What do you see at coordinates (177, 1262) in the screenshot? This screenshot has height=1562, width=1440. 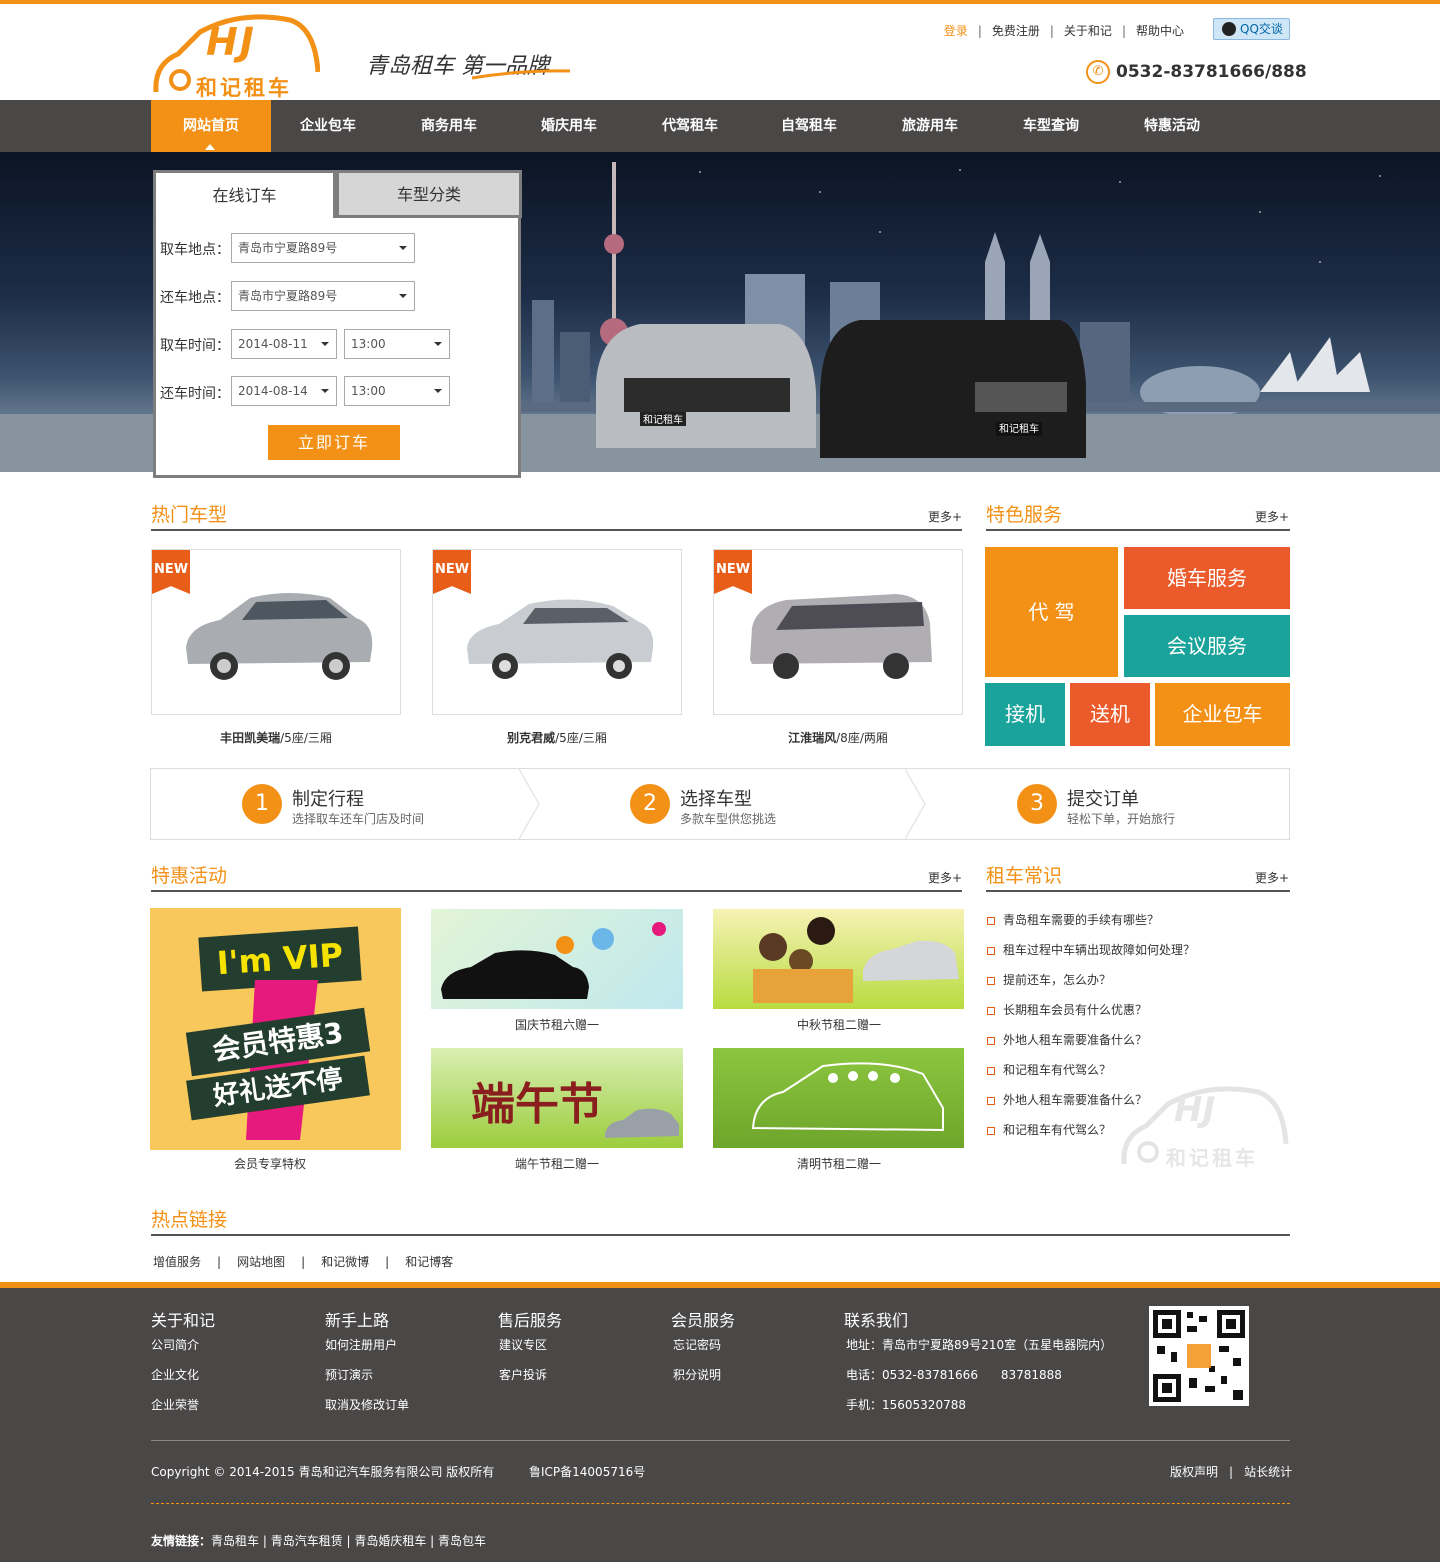 I see `hotlink-item: 增值服务` at bounding box center [177, 1262].